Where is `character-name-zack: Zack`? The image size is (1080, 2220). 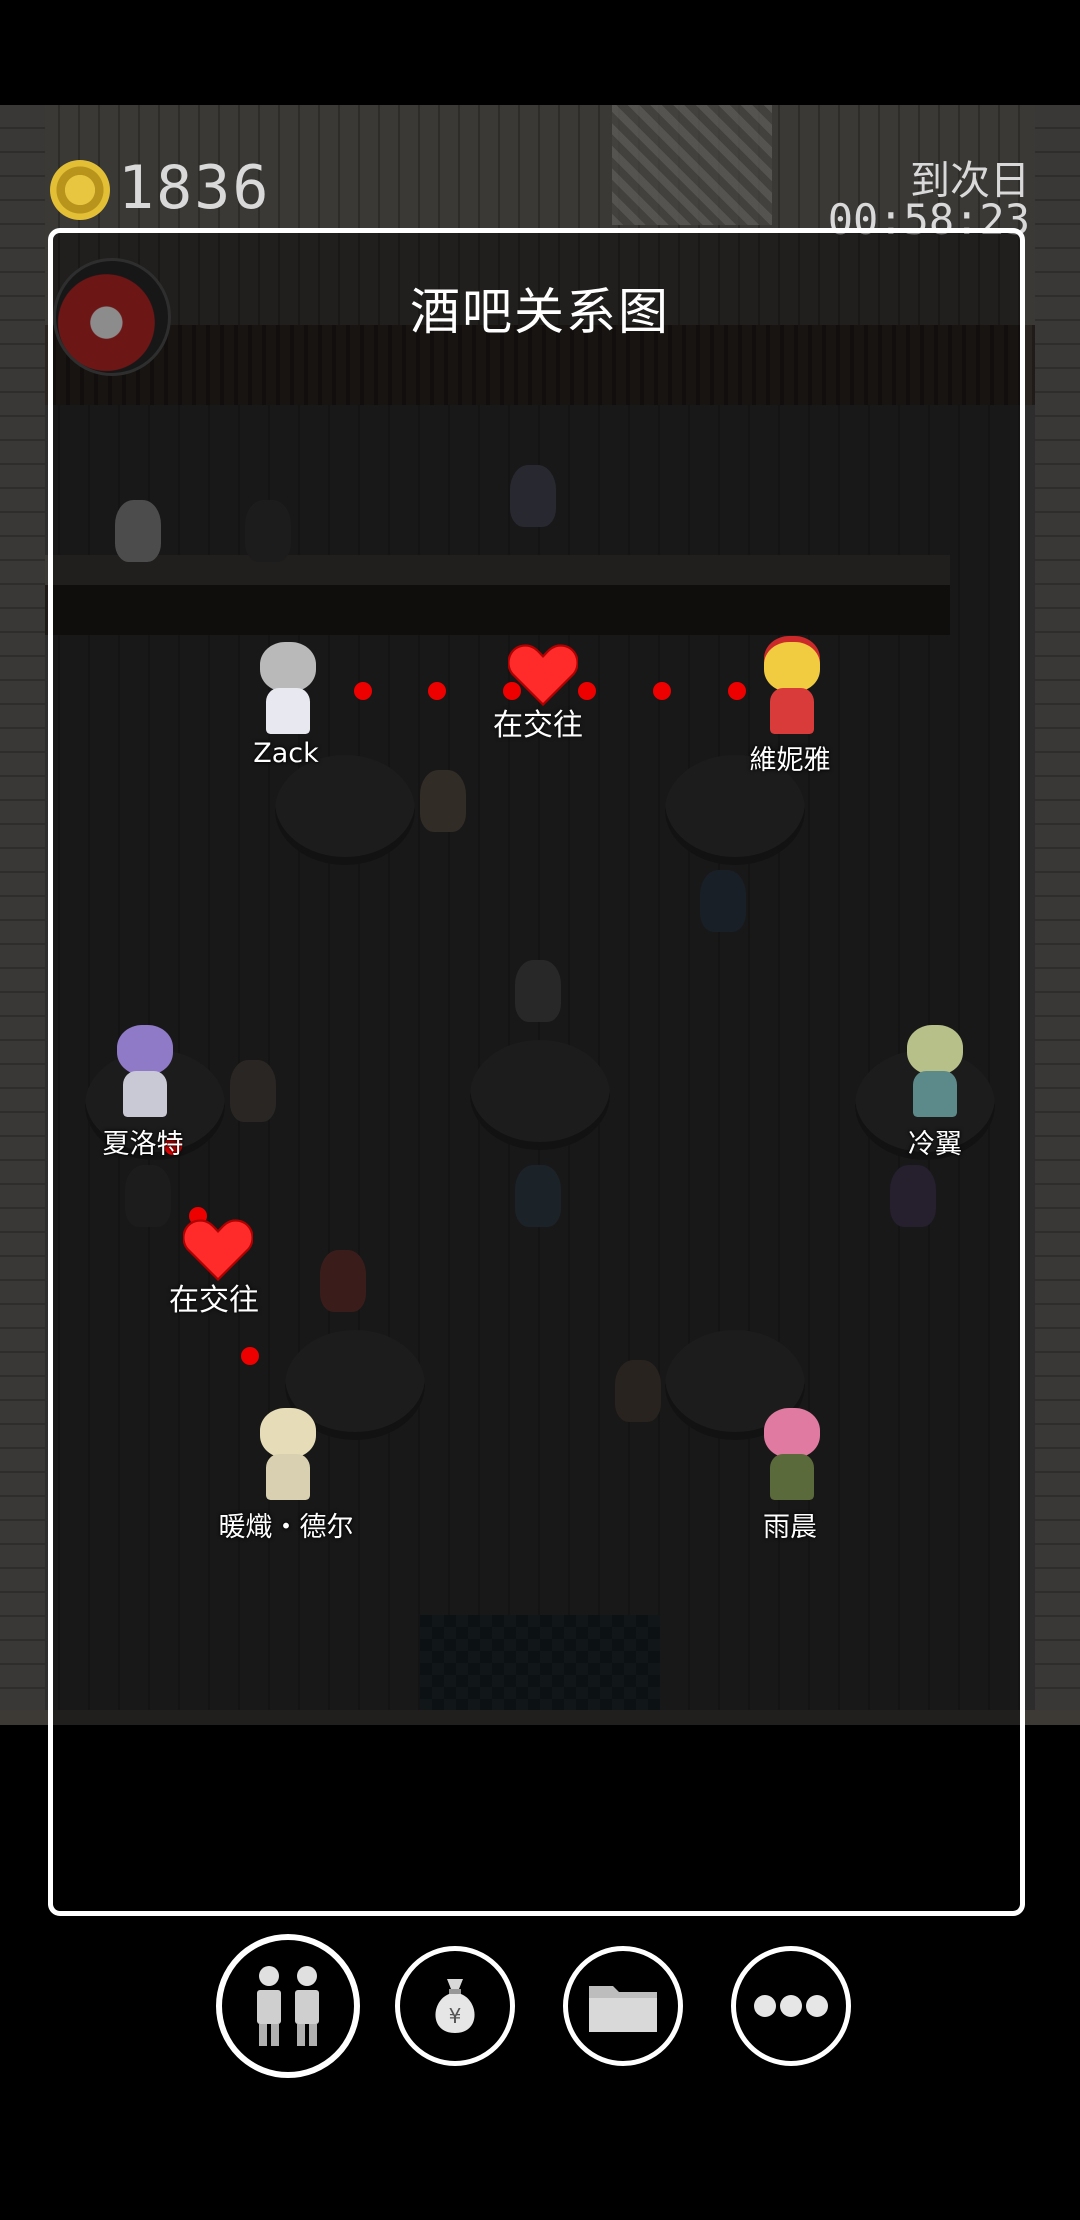 character-name-zack: Zack is located at coordinates (286, 753).